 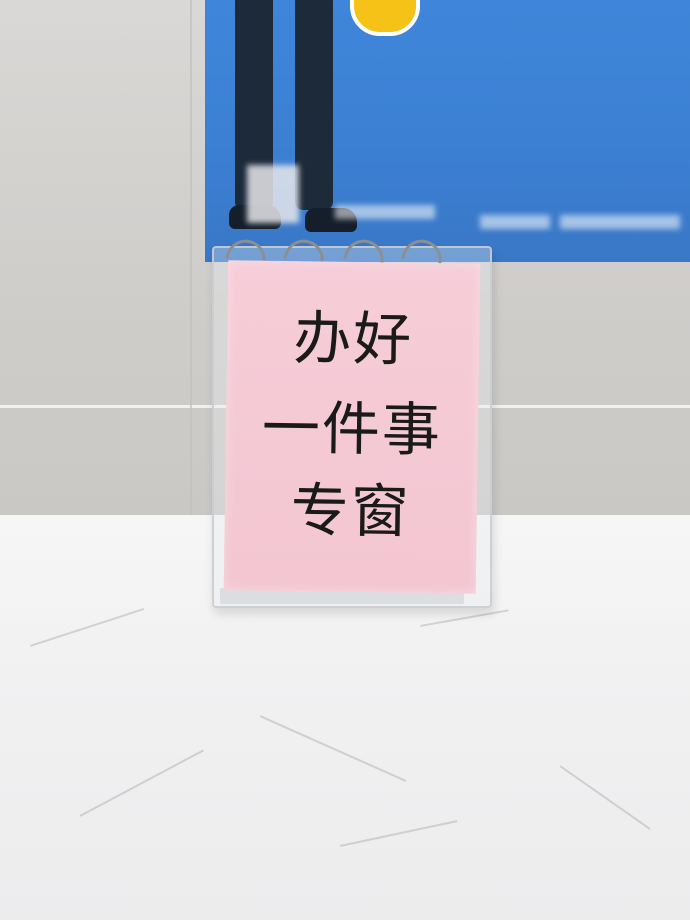 What do you see at coordinates (314, 105) in the screenshot?
I see `poster-figure-leg-right` at bounding box center [314, 105].